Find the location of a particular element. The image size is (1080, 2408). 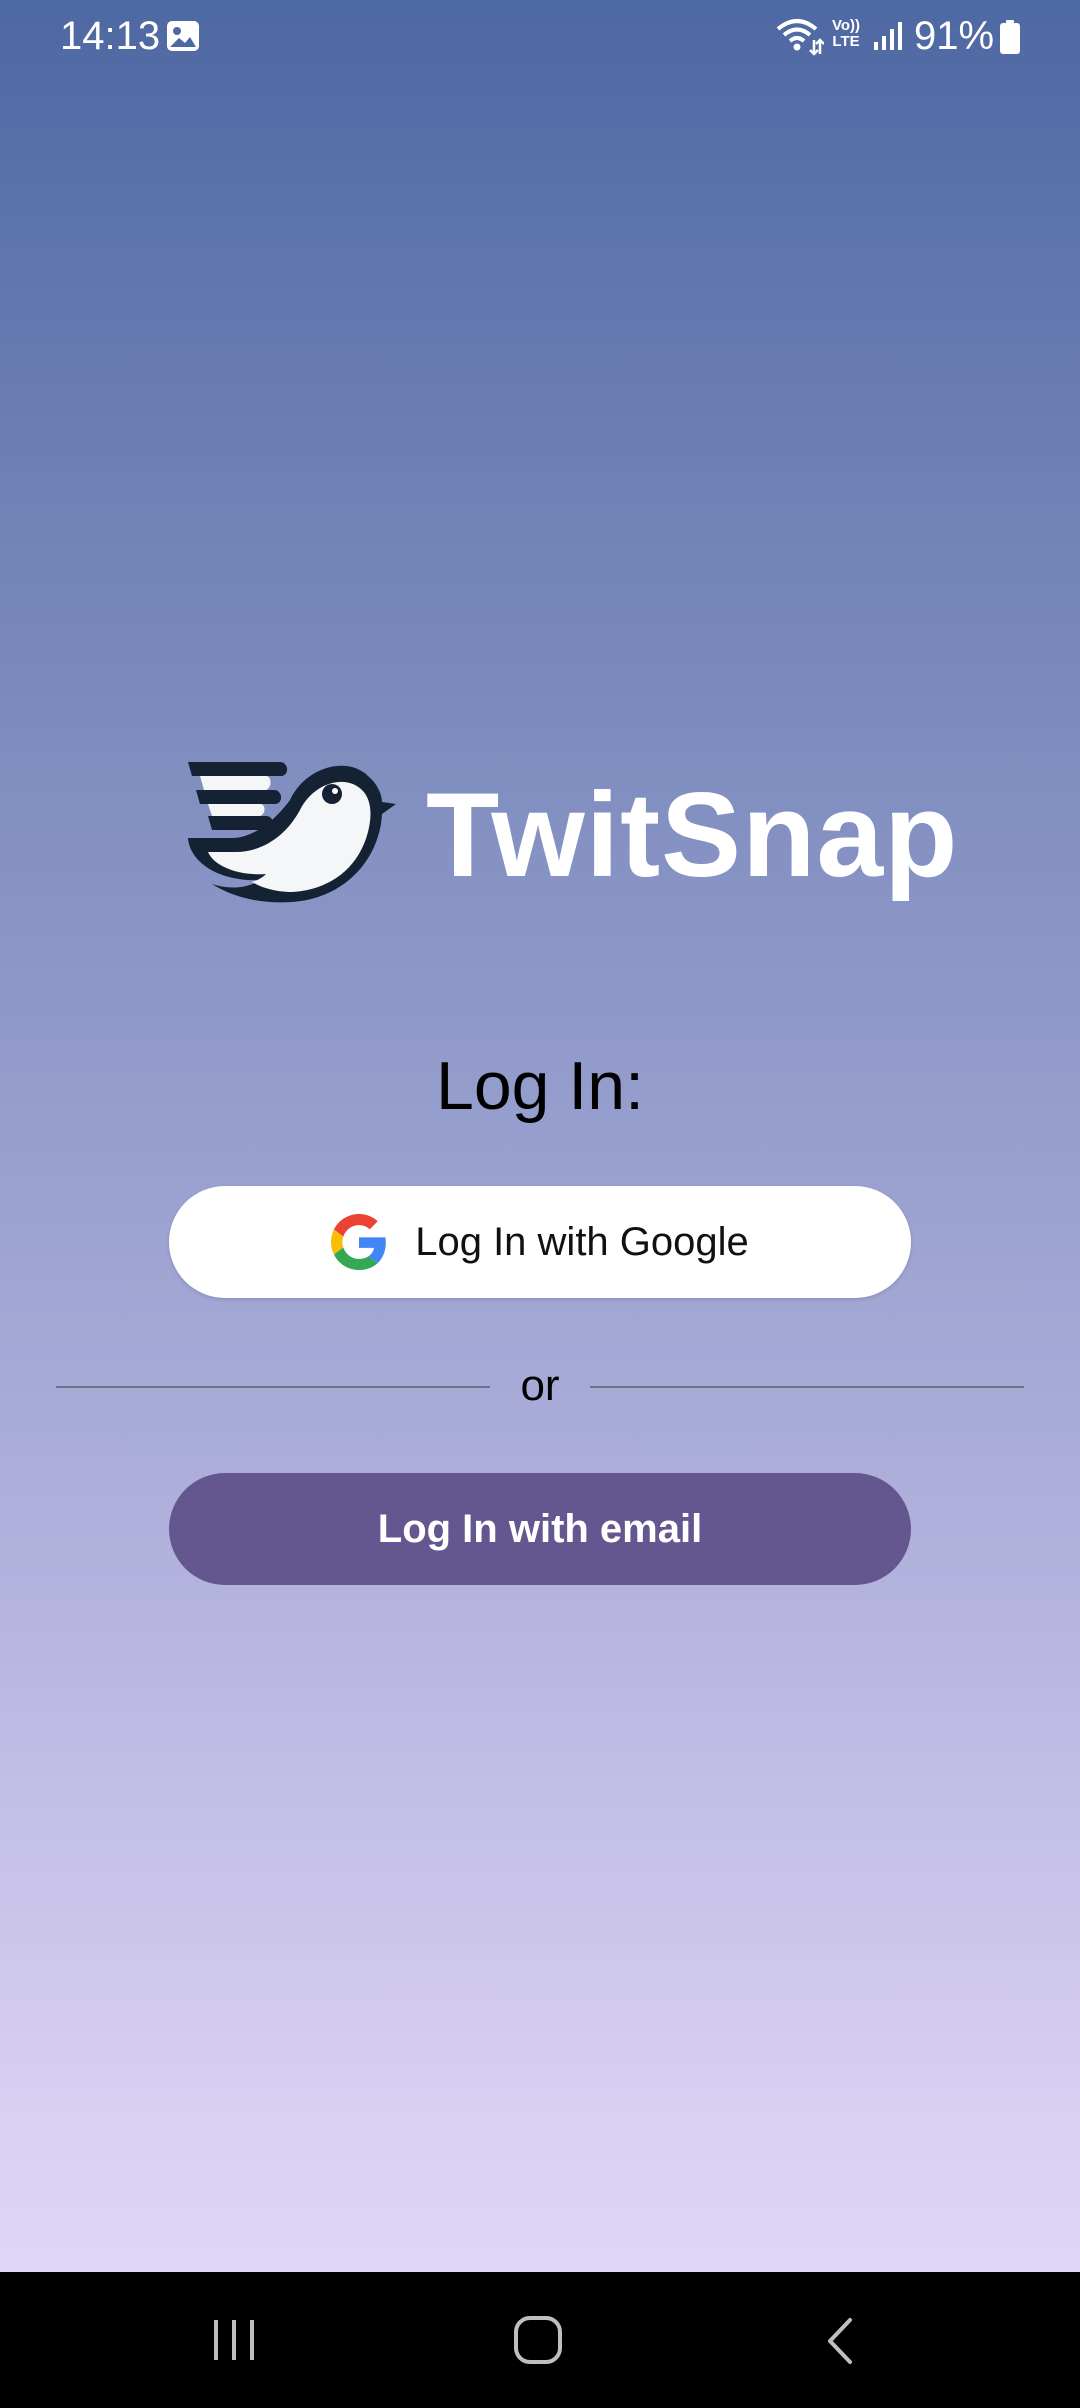

google-login-button: Log In with Google is located at coordinates (540, 1242).